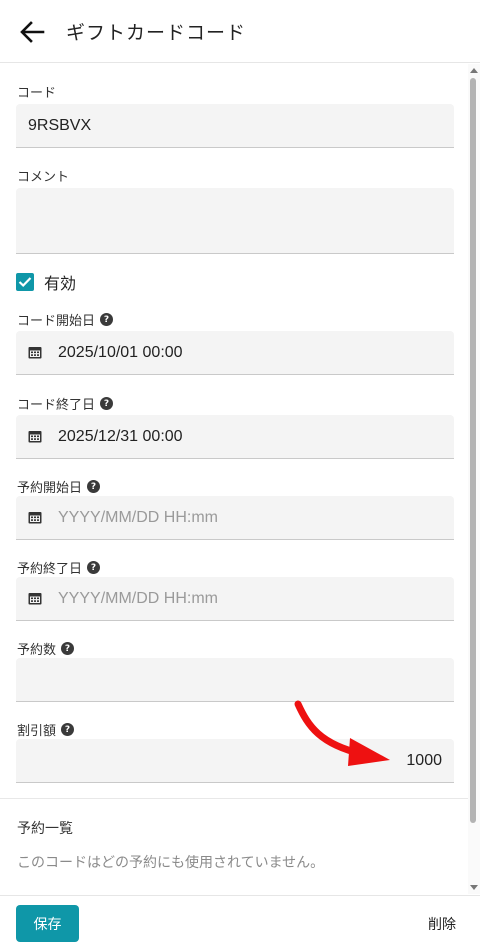 The height and width of the screenshot is (949, 480). I want to click on save-button: 保存, so click(47, 923).